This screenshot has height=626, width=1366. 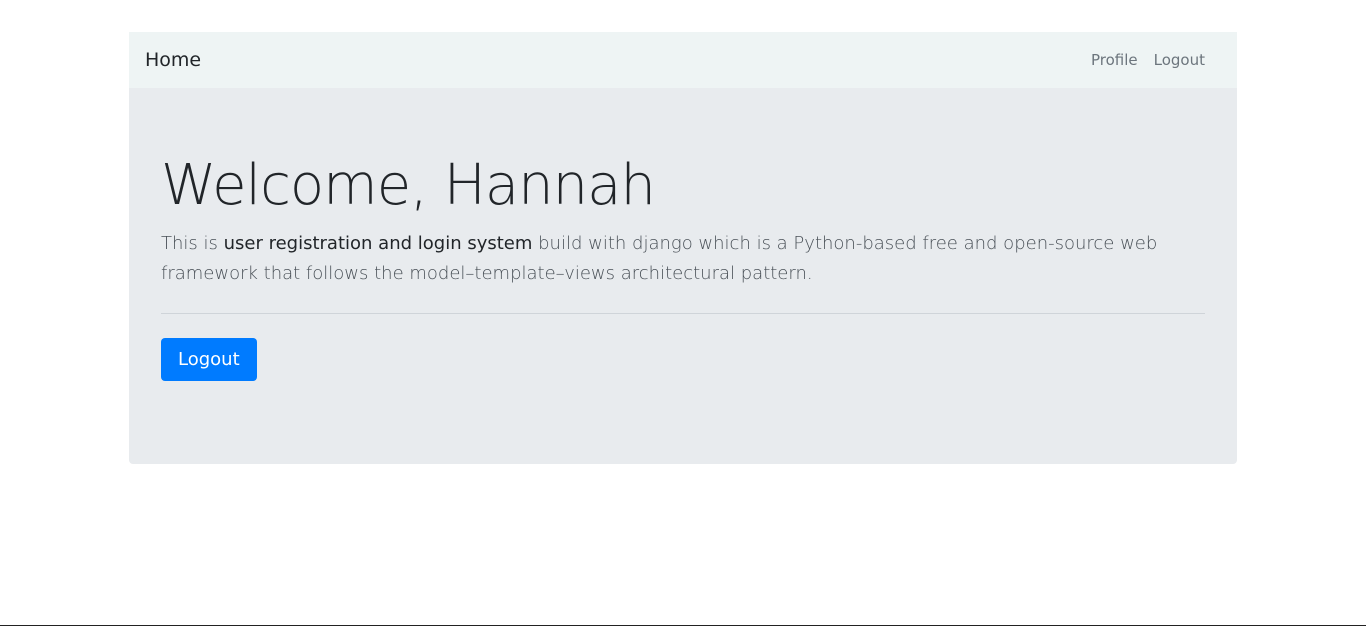 I want to click on navbar-links: Profile Logout, so click(x=1148, y=60).